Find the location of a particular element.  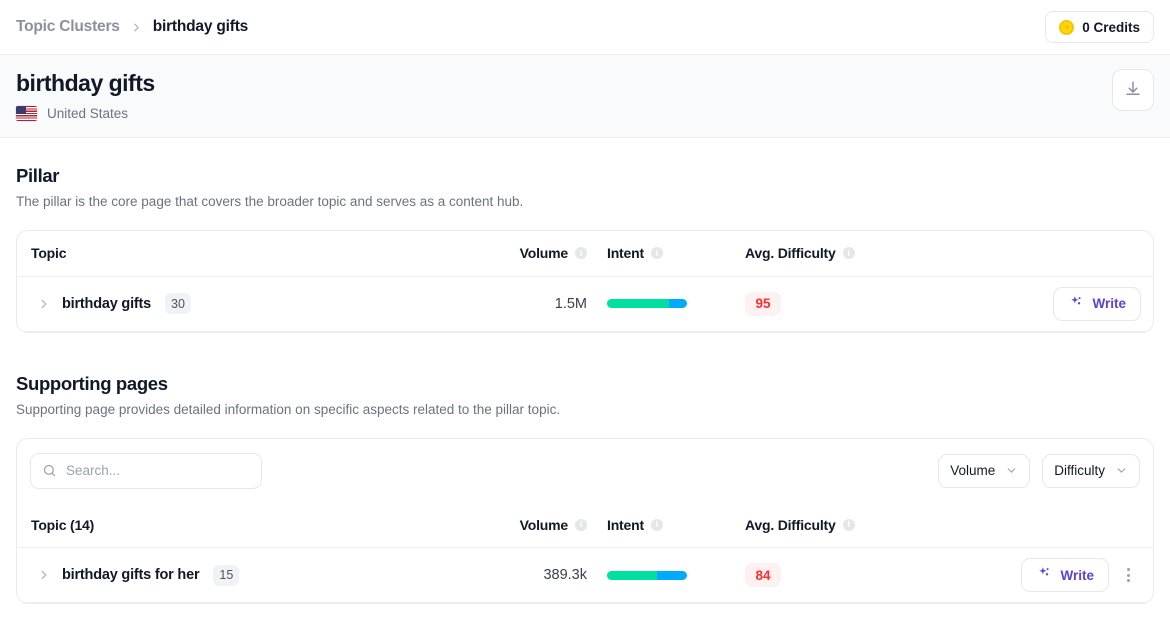

table-header-row: Topic Volume i Intent i Avg. Difficulty i is located at coordinates (585, 254).